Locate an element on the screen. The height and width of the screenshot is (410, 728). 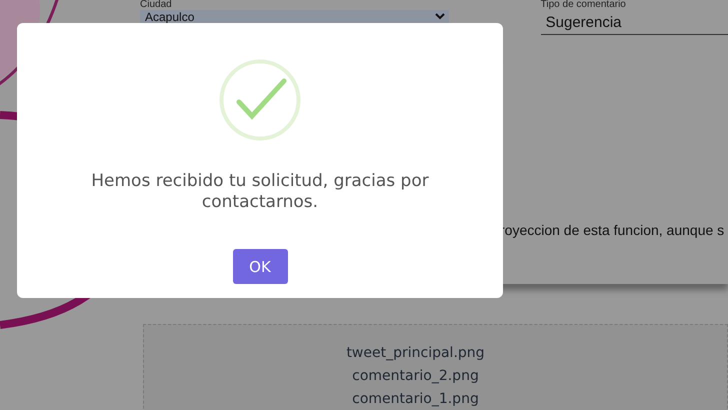
input-field: Sugerencia is located at coordinates (634, 22).